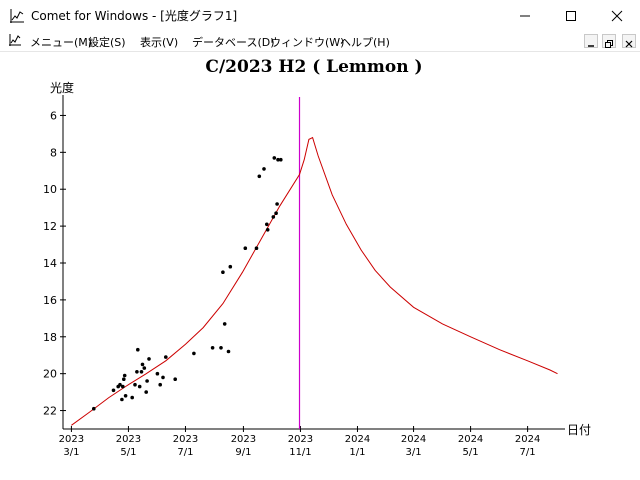 Image resolution: width=640 pixels, height=480 pixels. Describe the element at coordinates (591, 41) in the screenshot. I see `mdi-minimize-button` at that location.